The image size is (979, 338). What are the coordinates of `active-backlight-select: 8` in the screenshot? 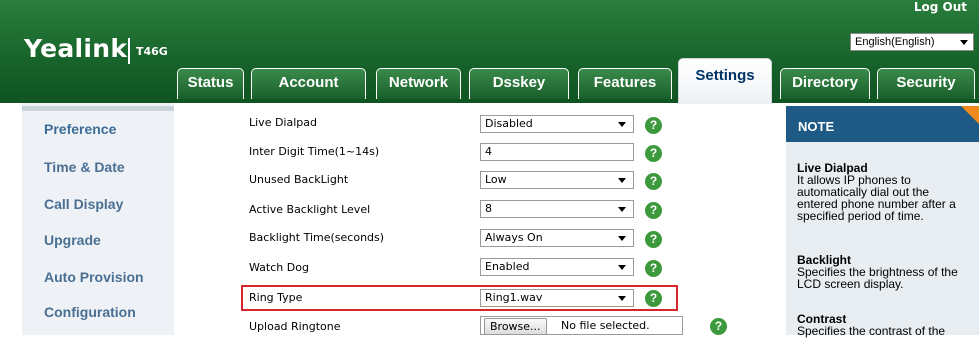 It's located at (557, 209).